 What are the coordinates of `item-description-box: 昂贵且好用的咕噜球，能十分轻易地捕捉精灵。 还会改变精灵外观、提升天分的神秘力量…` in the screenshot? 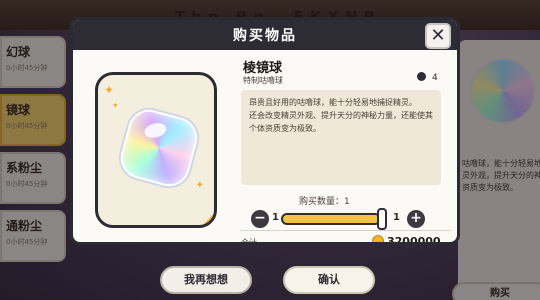 It's located at (341, 137).